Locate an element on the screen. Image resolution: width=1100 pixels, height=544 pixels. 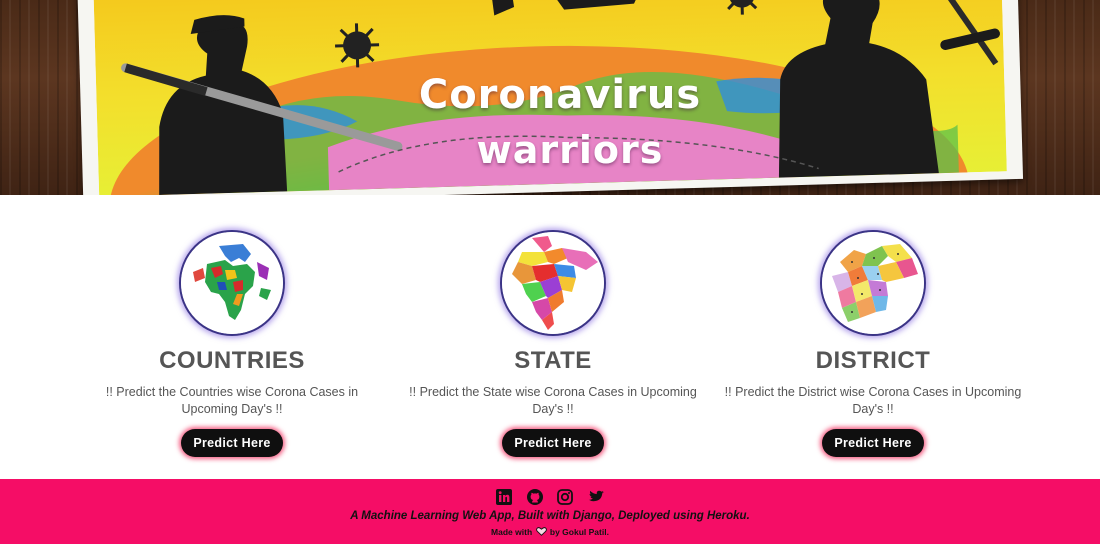
social-links is located at coordinates (550, 498).